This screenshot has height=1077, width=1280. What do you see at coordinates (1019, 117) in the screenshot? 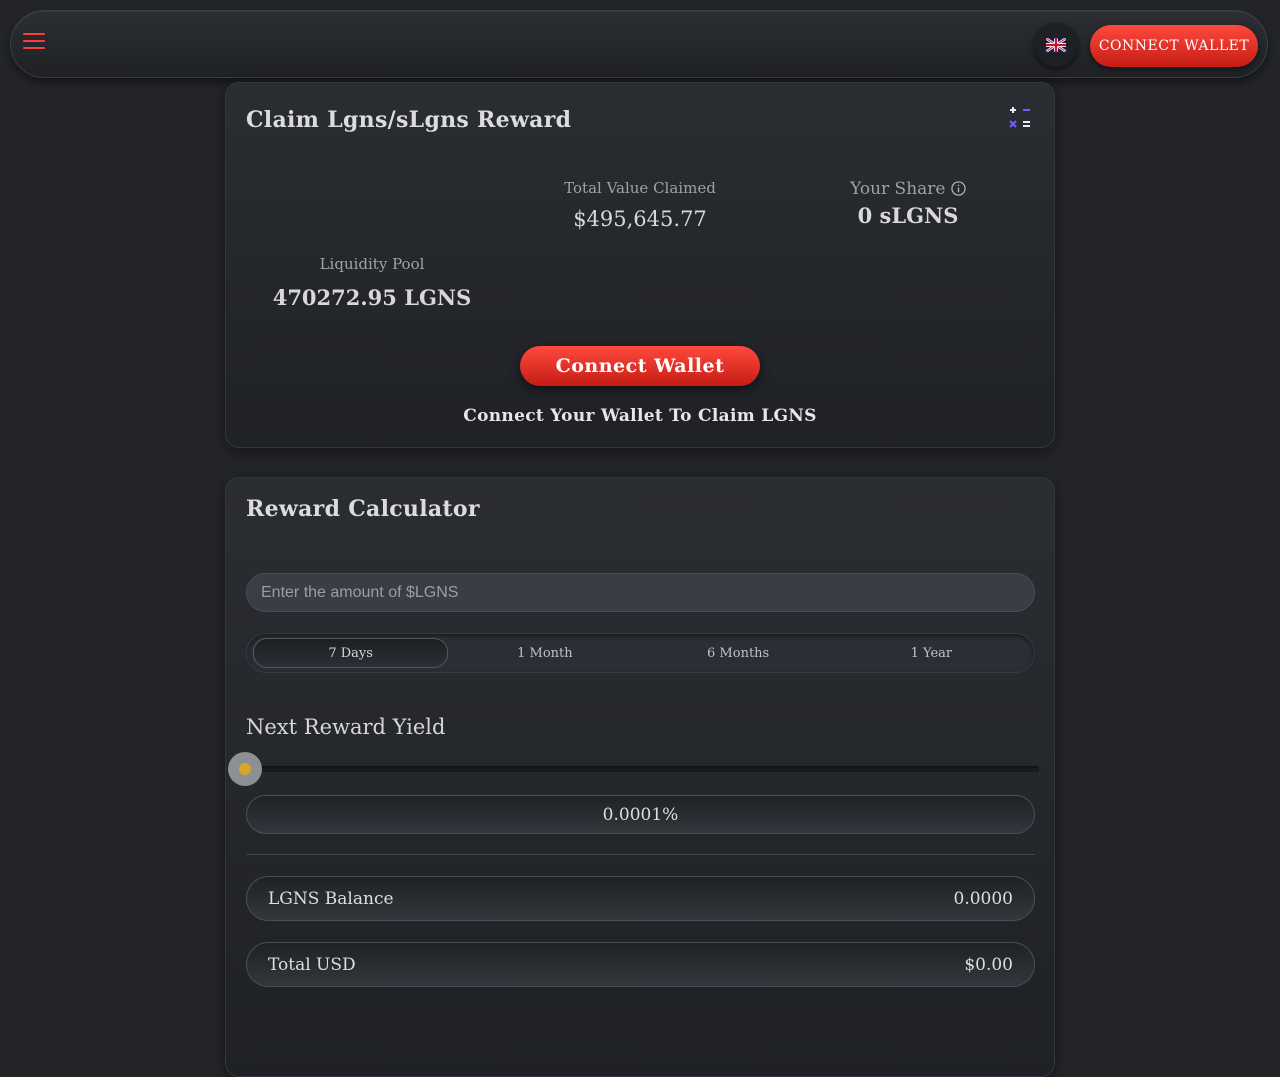
I see `calculator-icon` at bounding box center [1019, 117].